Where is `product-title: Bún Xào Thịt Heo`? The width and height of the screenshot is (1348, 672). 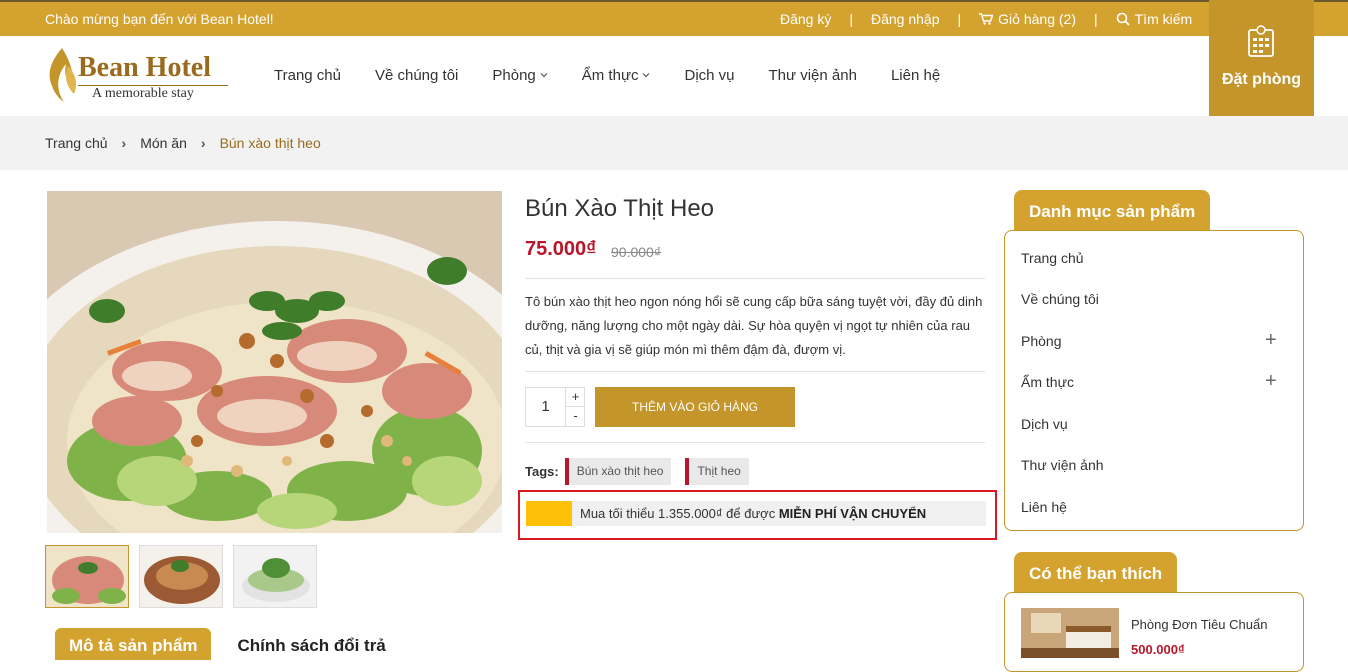
product-title: Bún Xào Thịt Heo is located at coordinates (620, 208).